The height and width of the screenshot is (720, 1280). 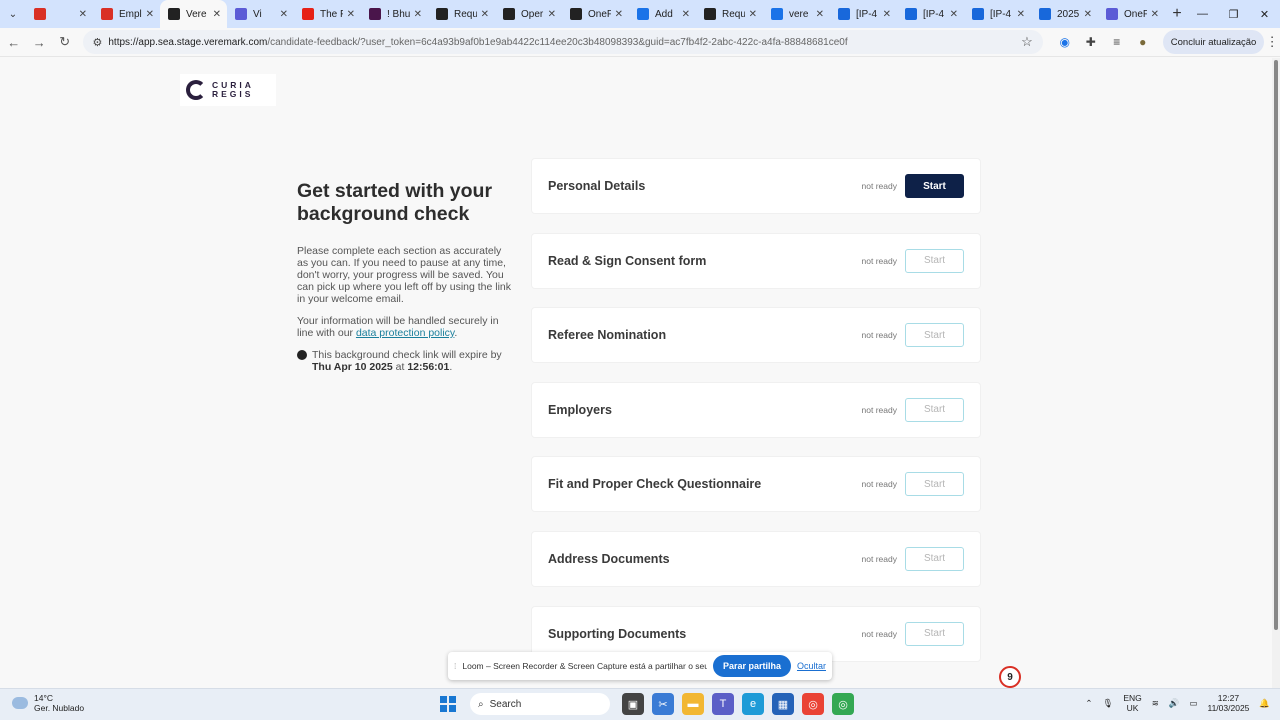 What do you see at coordinates (753, 704) in the screenshot?
I see `edge-icon: e` at bounding box center [753, 704].